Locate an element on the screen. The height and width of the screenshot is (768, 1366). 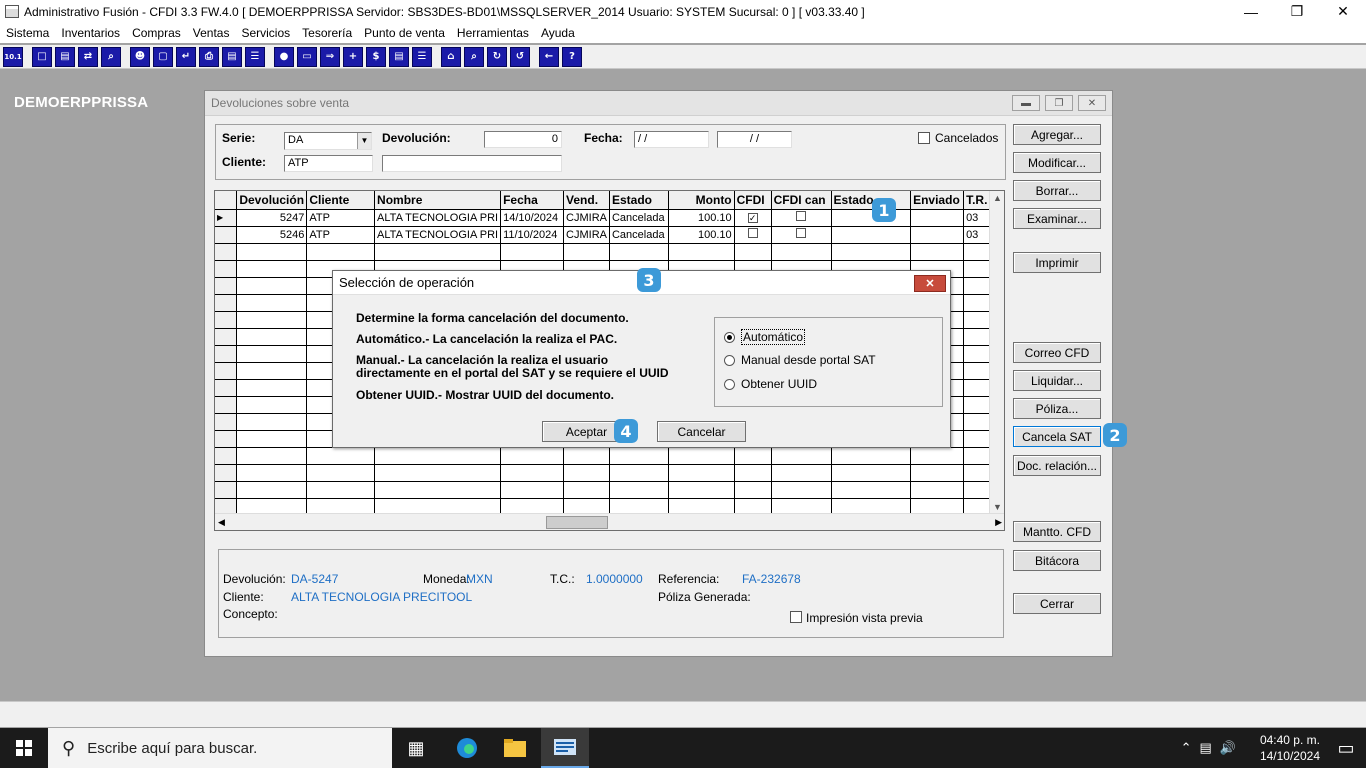
menu-ayuda: Ayuda is located at coordinates (558, 33).